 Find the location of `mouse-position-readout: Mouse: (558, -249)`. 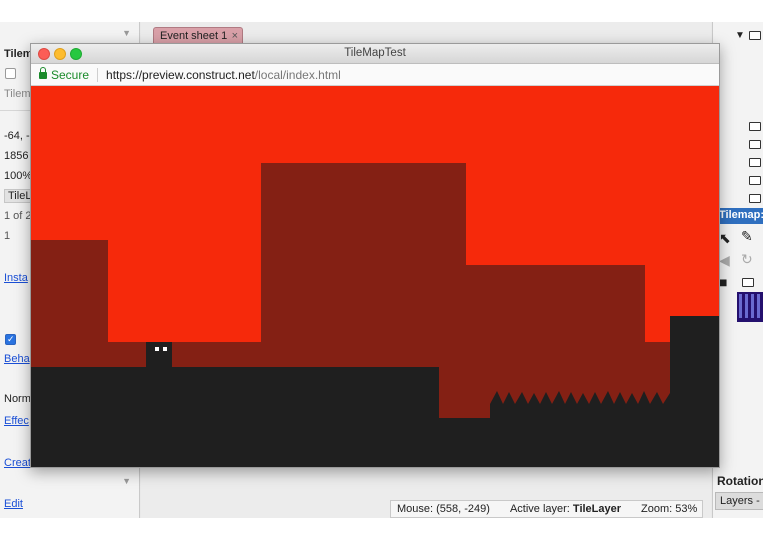

mouse-position-readout: Mouse: (558, -249) is located at coordinates (443, 509).